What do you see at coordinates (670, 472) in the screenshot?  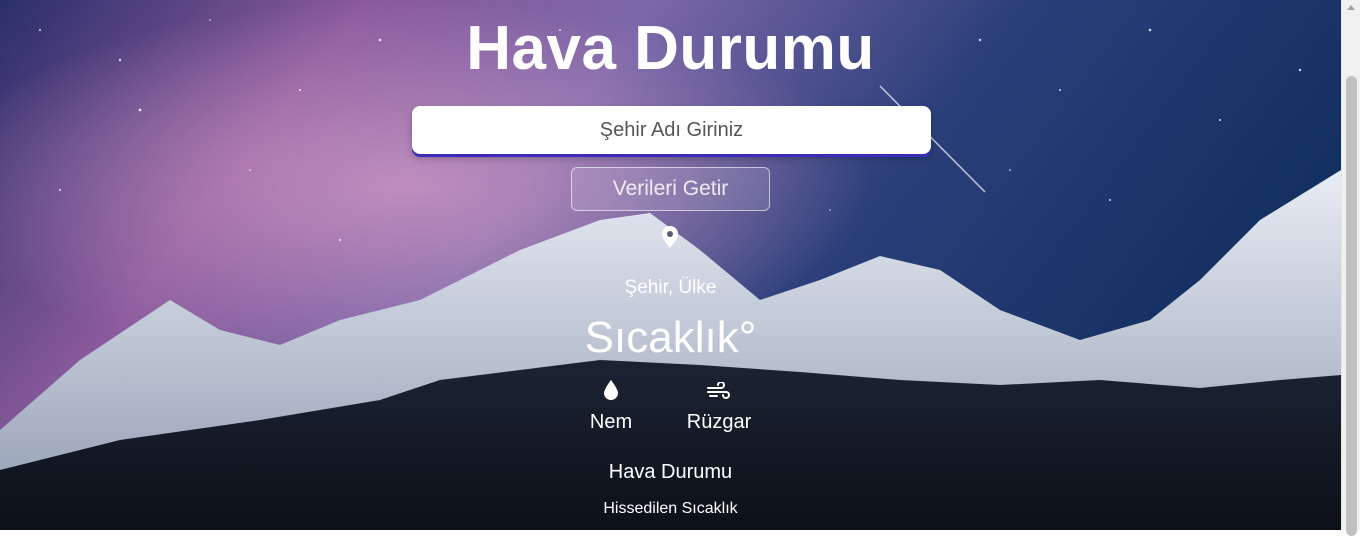 I see `weather-description: Hava Durumu` at bounding box center [670, 472].